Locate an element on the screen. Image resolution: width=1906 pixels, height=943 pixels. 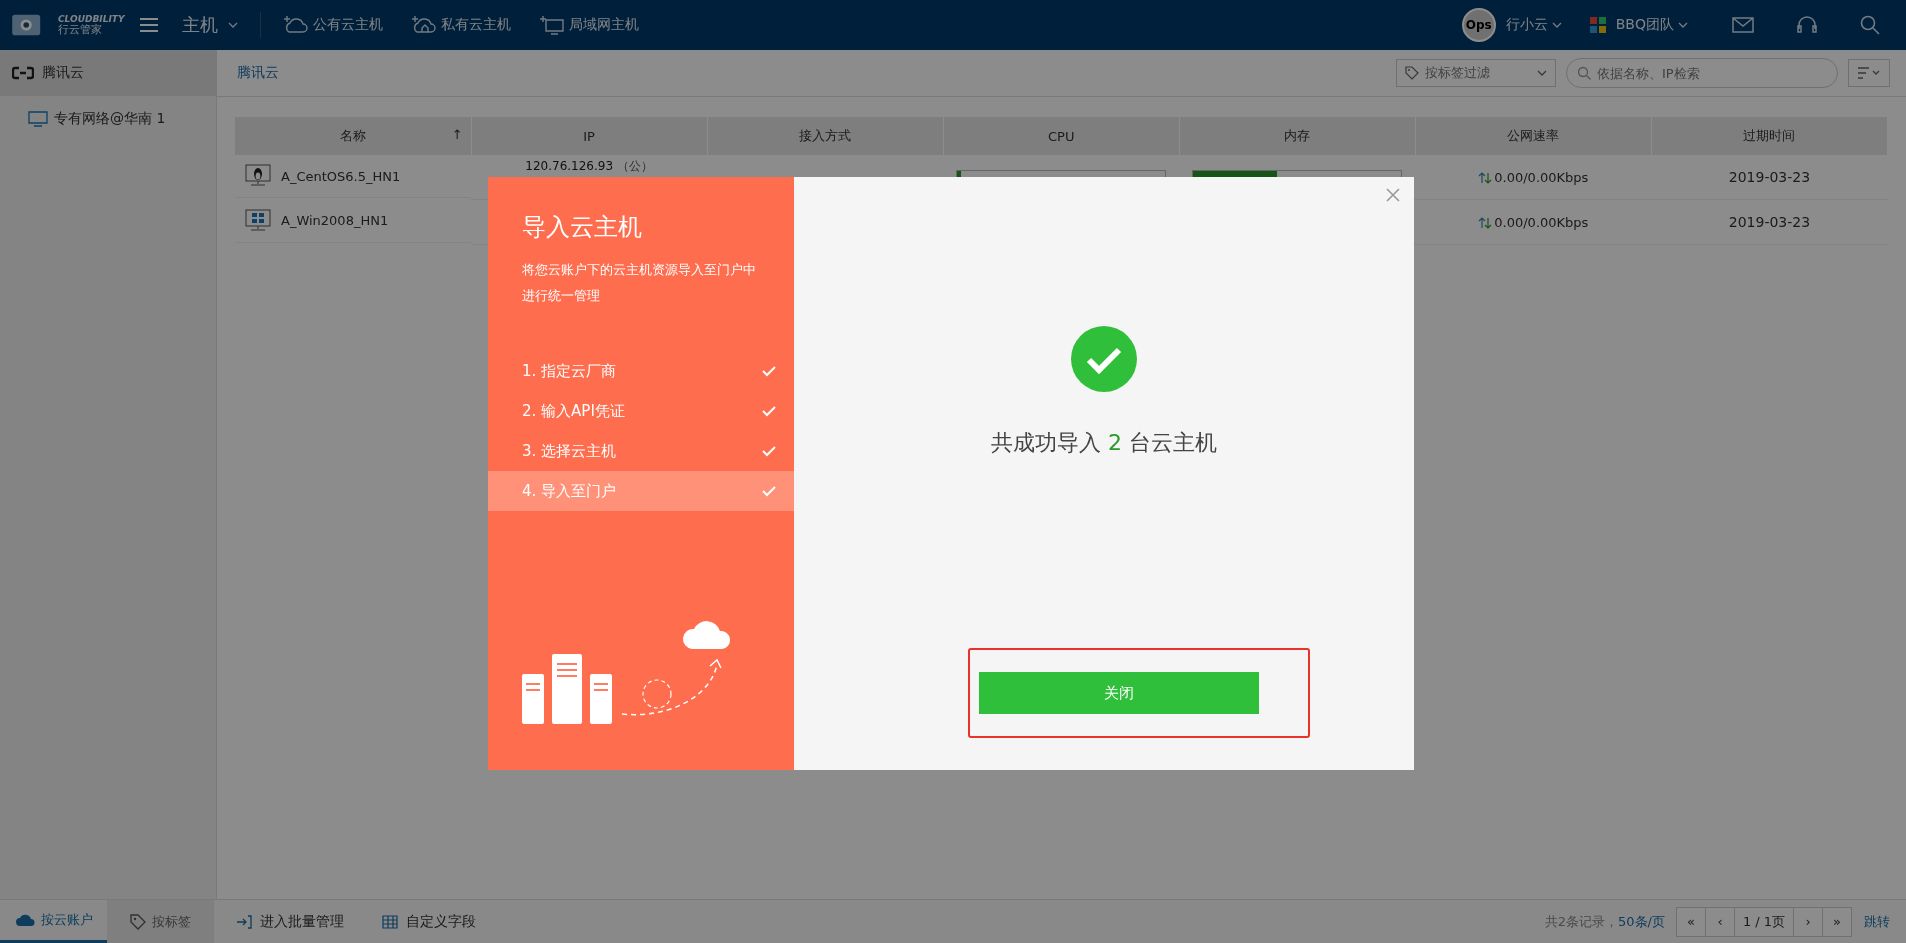
cloud-icon is located at coordinates (24, 920).